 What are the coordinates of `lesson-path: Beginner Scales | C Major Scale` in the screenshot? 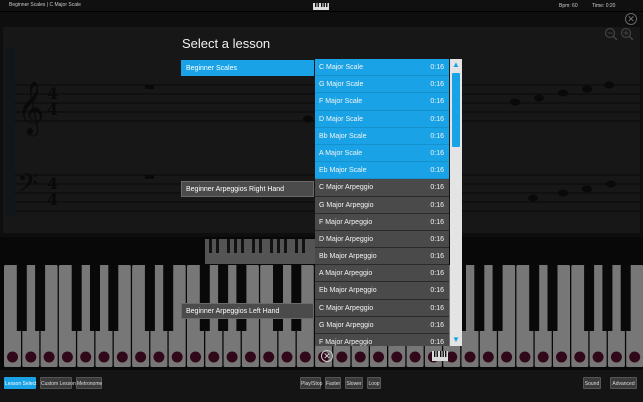 It's located at (45, 5).